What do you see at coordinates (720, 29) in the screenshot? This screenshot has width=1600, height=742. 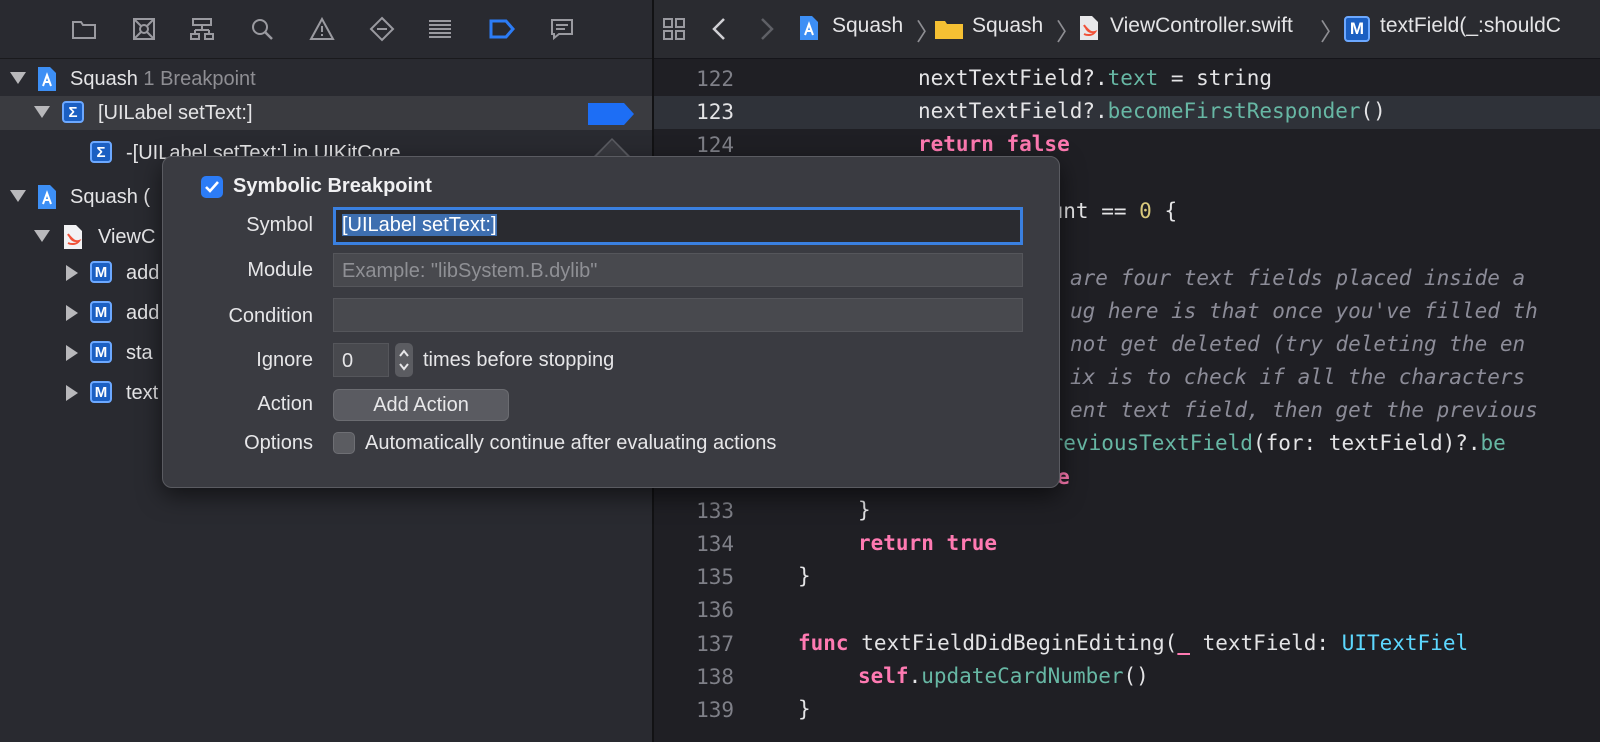 I see `back-icon` at bounding box center [720, 29].